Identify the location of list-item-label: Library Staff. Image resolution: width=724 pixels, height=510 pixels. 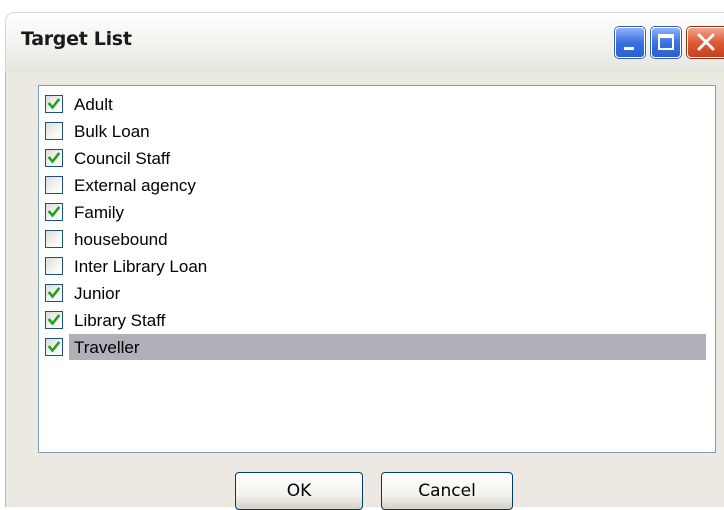
(120, 320).